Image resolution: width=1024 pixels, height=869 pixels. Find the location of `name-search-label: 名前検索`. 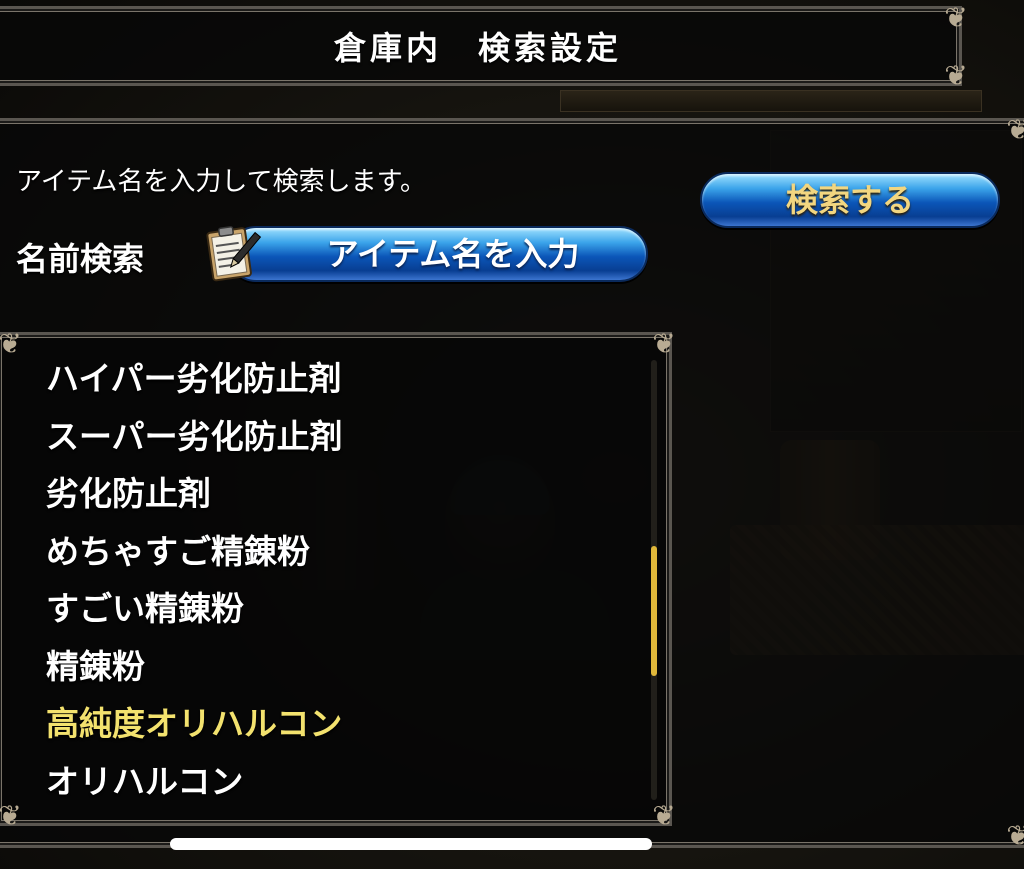

name-search-label: 名前検索 is located at coordinates (80, 259).